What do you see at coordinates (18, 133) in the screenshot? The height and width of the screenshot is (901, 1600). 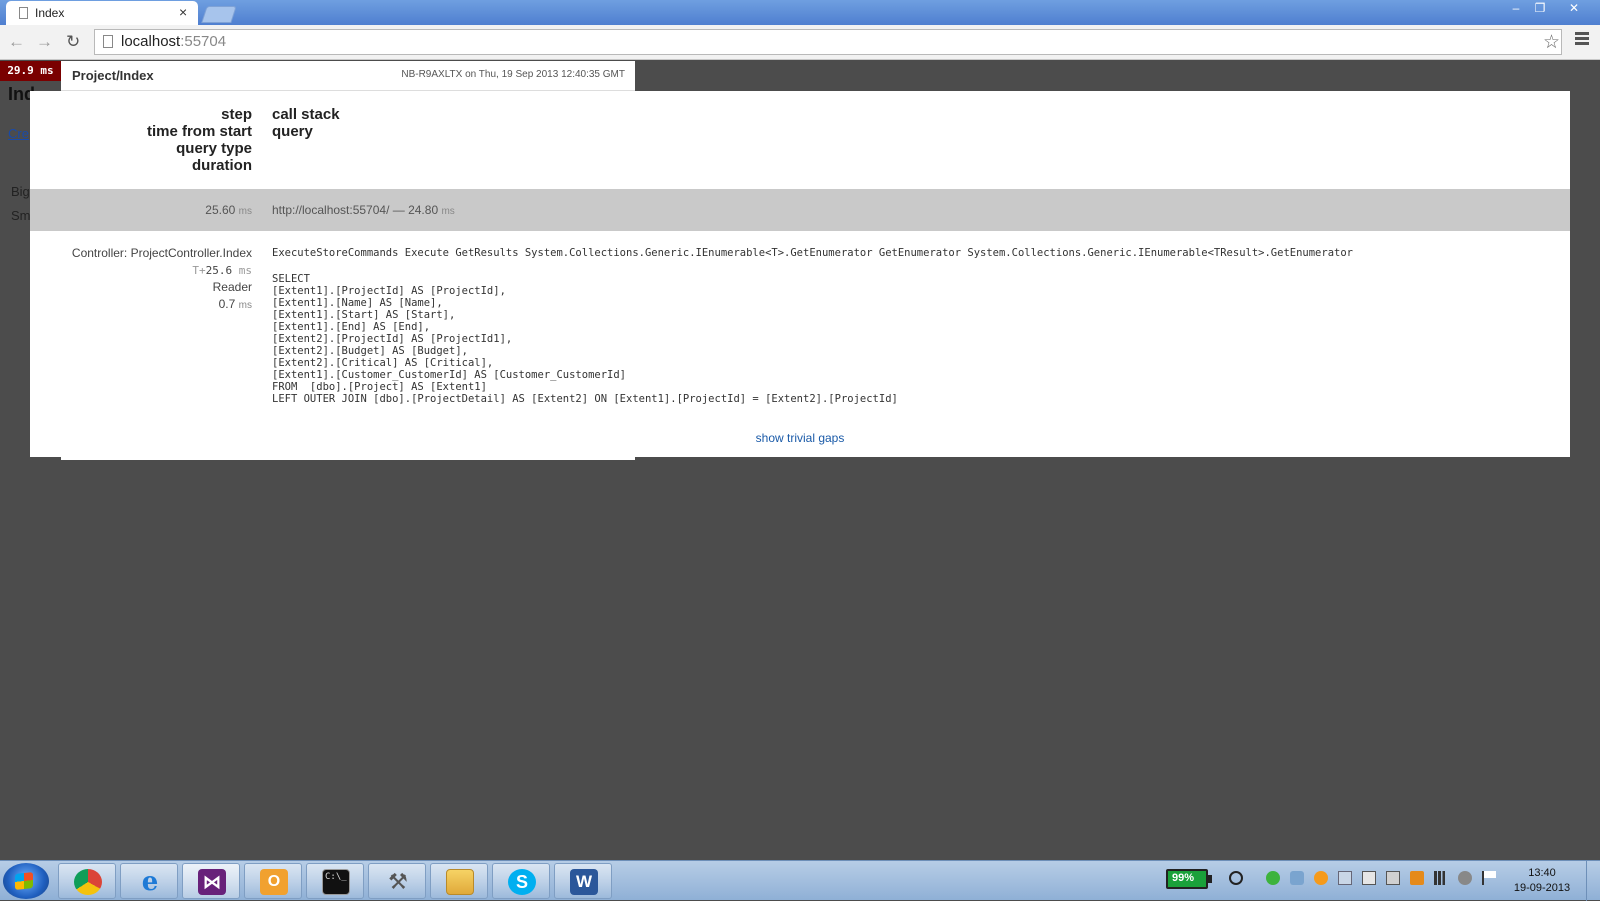 I see `create-link: Cre` at bounding box center [18, 133].